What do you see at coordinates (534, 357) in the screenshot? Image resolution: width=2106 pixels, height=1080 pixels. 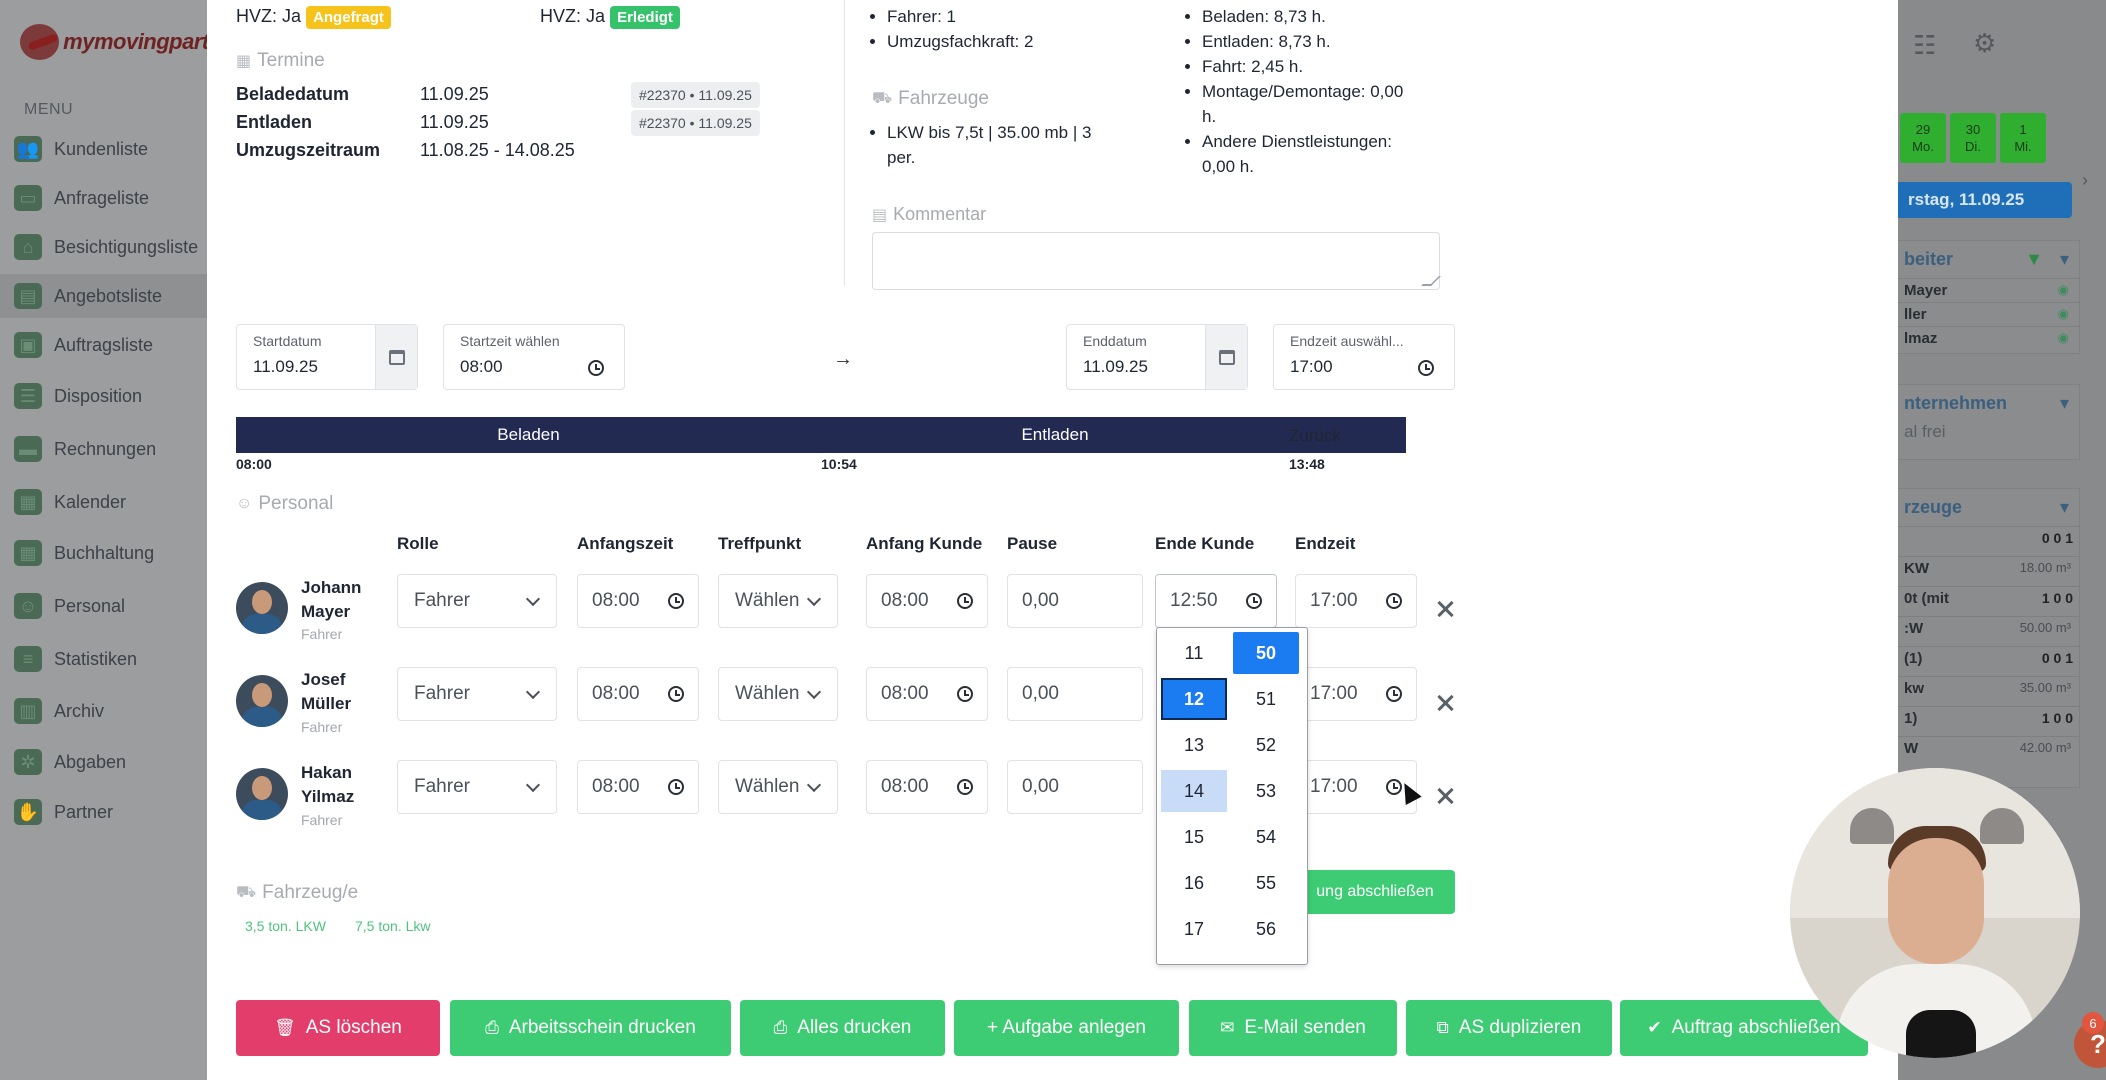 I see `start-time-field: Startzeit wählen 08:00` at bounding box center [534, 357].